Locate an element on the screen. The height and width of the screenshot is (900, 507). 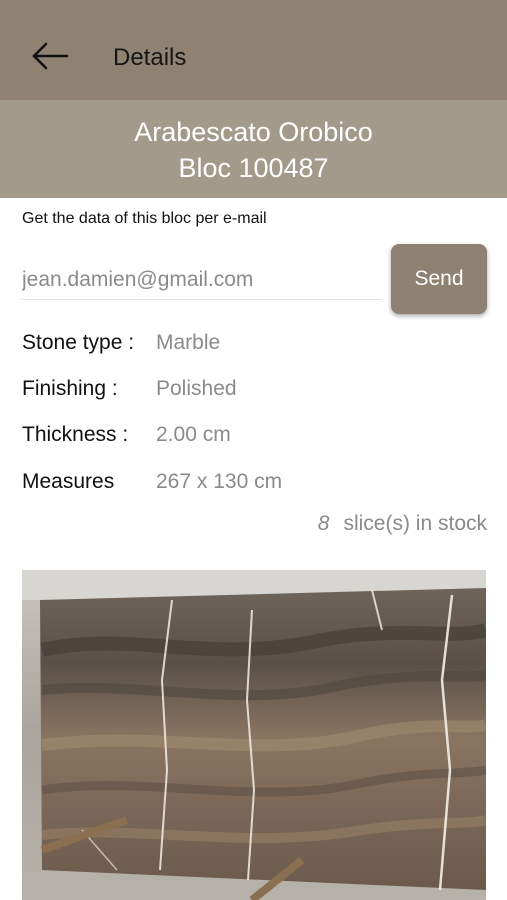
bloc-number: Bloc 100487 is located at coordinates (253, 168).